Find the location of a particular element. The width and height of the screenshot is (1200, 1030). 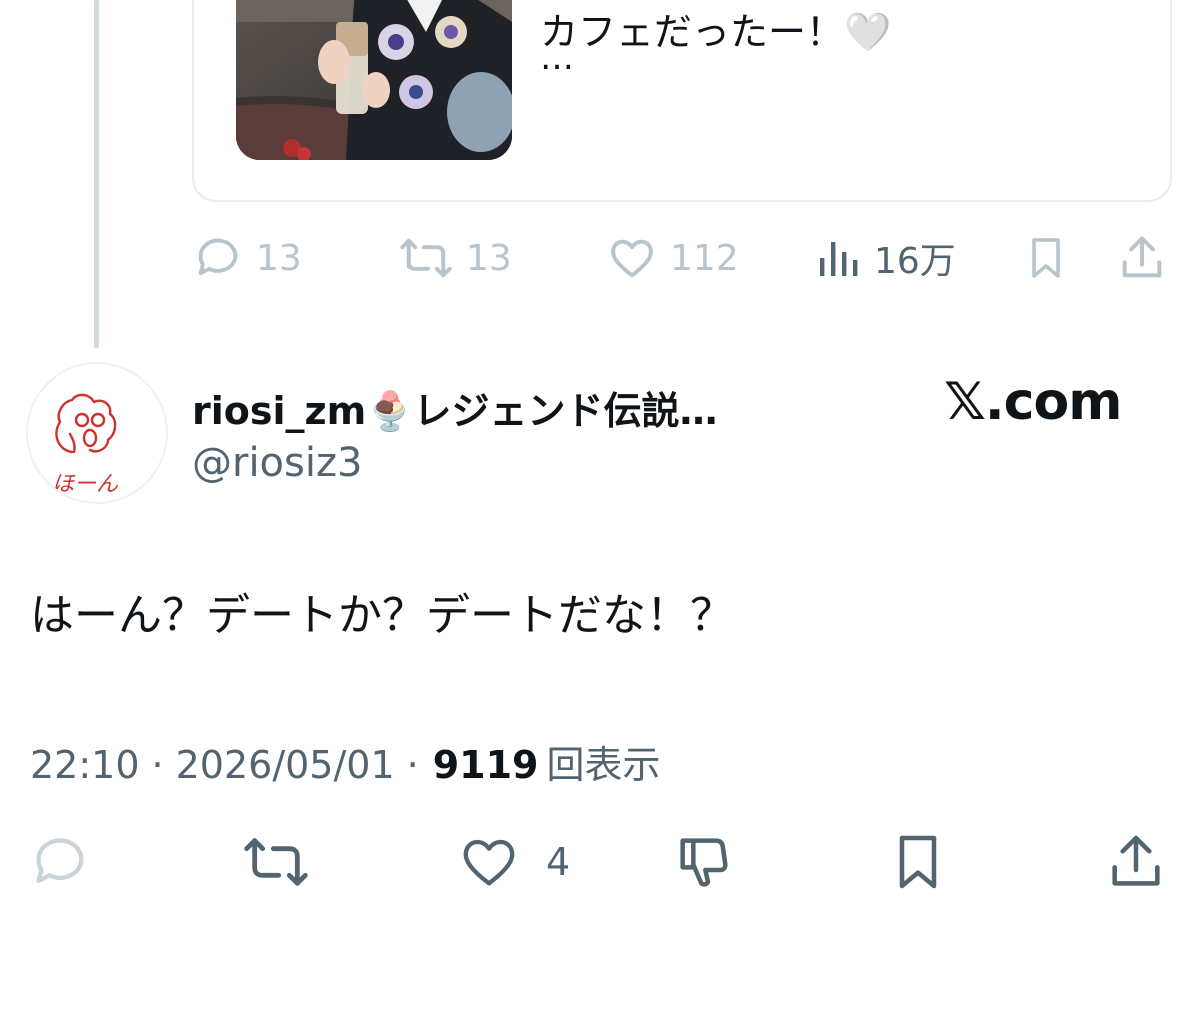

quoted-tweet-text: カフェだったー！🤍 is located at coordinates (716, 32).